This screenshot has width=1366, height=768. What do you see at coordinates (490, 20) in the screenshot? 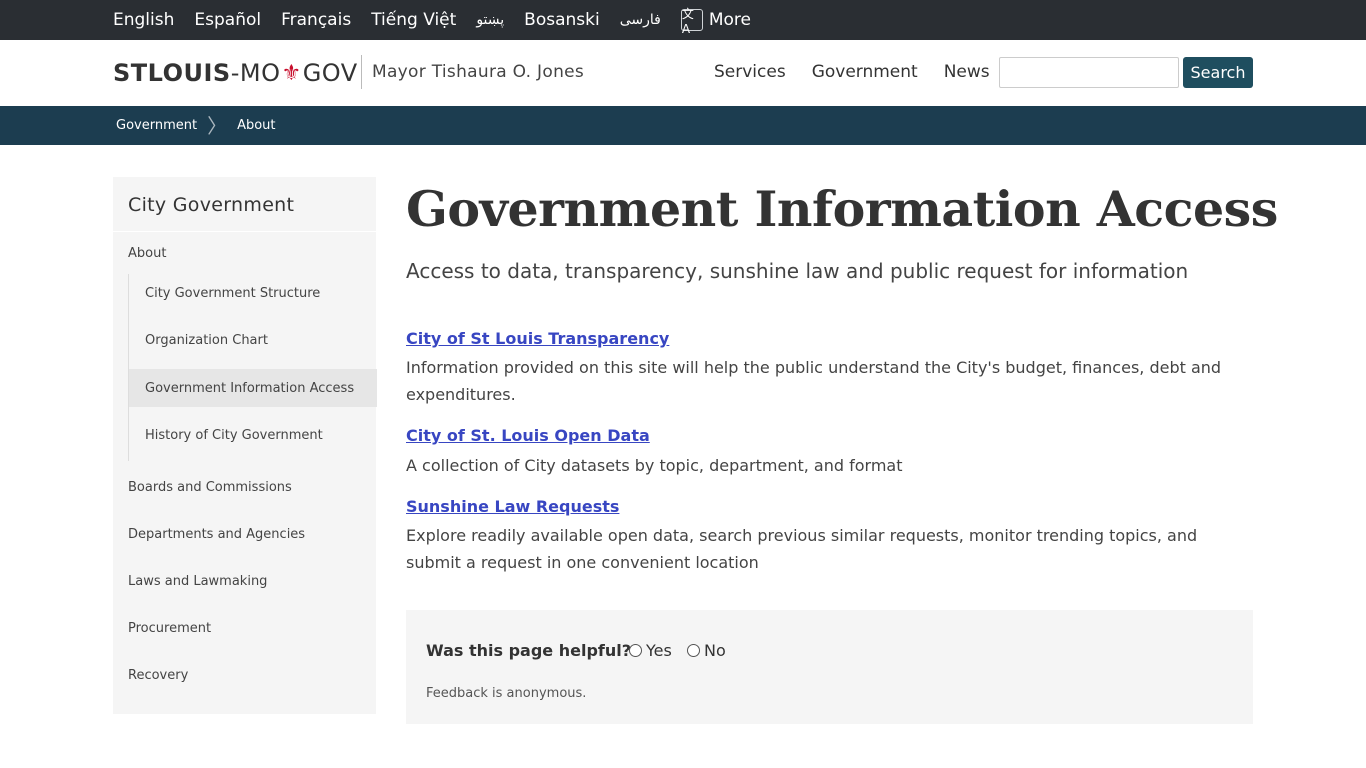
I see `lang-pashto: پښتو` at bounding box center [490, 20].